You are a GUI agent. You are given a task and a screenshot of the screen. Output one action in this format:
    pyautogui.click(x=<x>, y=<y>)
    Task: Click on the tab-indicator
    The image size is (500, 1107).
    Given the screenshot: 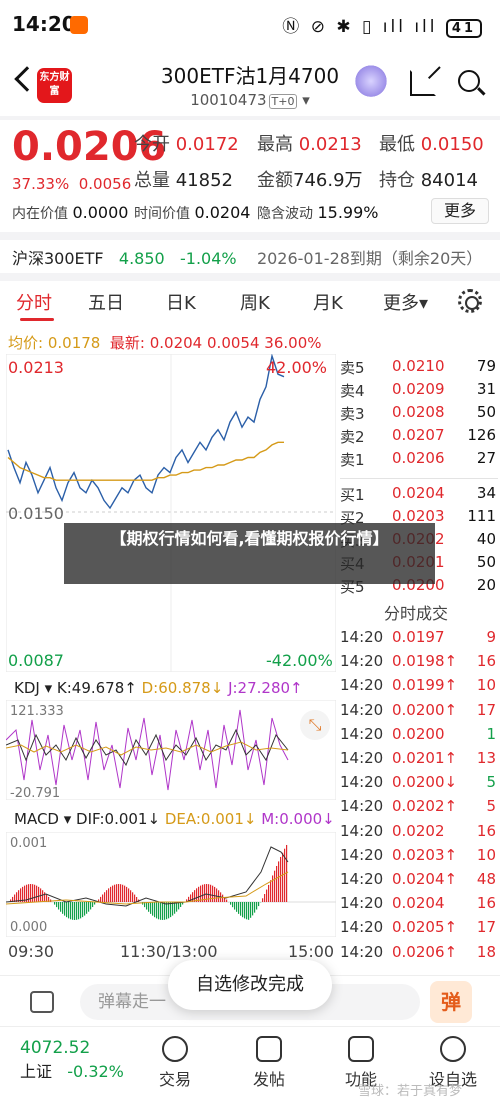 What is the action you would take?
    pyautogui.click(x=37, y=319)
    